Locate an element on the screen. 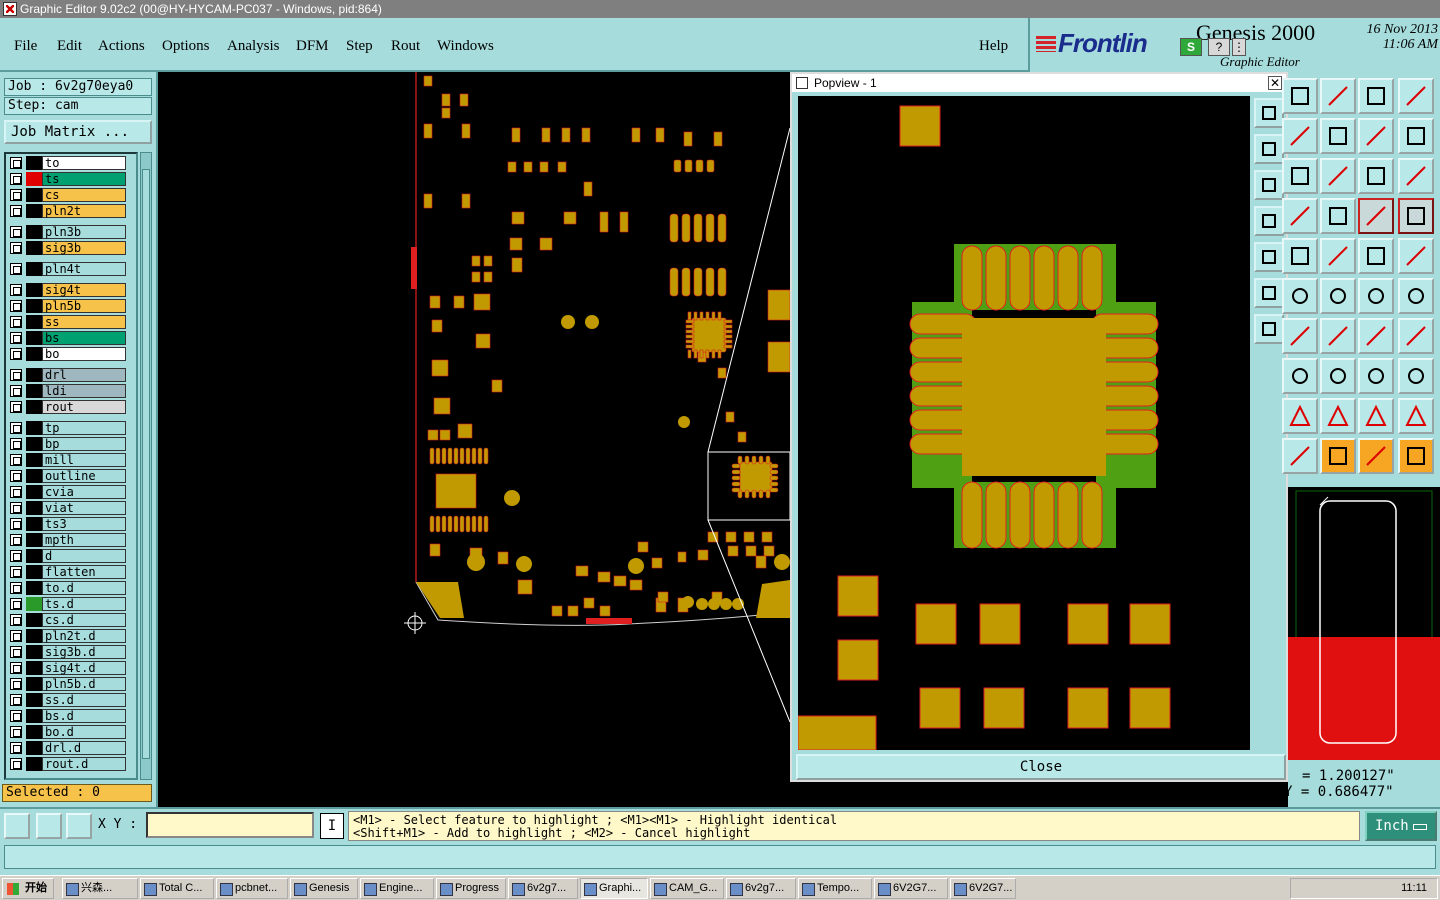 This screenshot has height=900, width=1440. line-node-icon is located at coordinates (1376, 296).